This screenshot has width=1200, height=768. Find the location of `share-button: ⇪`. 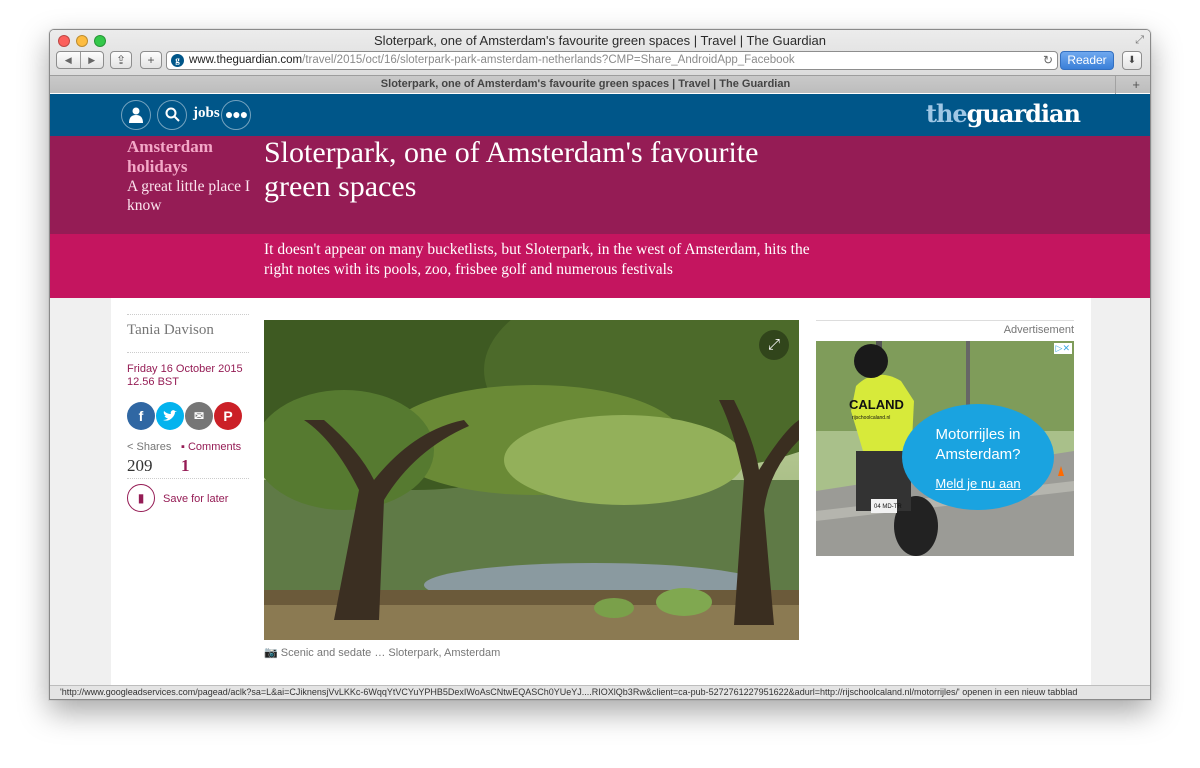

share-button: ⇪ is located at coordinates (121, 60).